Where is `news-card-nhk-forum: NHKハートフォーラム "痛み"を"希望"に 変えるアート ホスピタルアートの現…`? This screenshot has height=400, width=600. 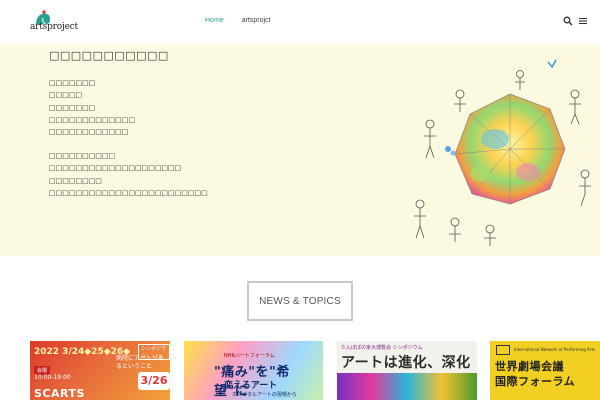
news-card-nhk-forum: NHKハートフォーラム "痛み"を"希望"に 変えるアート ホスピタルアートの現… is located at coordinates (253, 370).